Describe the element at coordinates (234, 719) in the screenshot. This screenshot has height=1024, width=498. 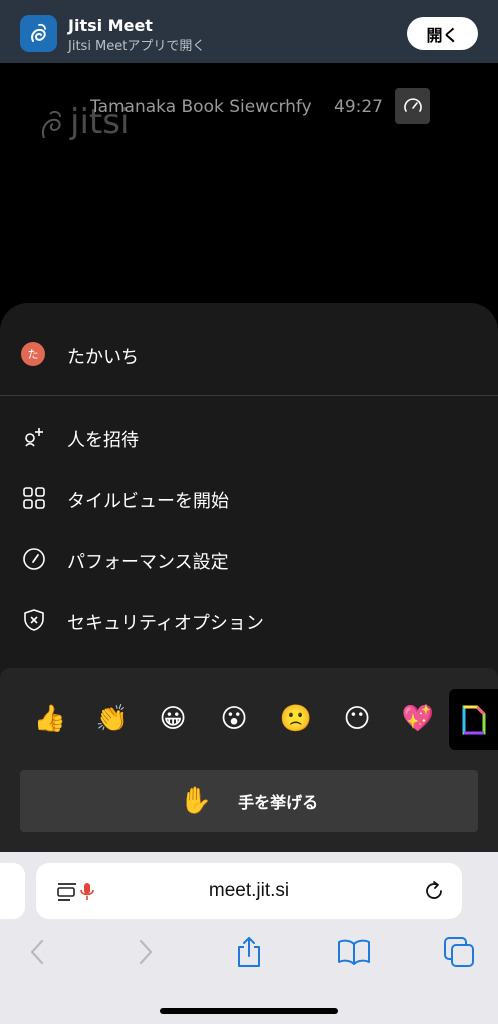
I see `reaction-surprised: 😮` at that location.